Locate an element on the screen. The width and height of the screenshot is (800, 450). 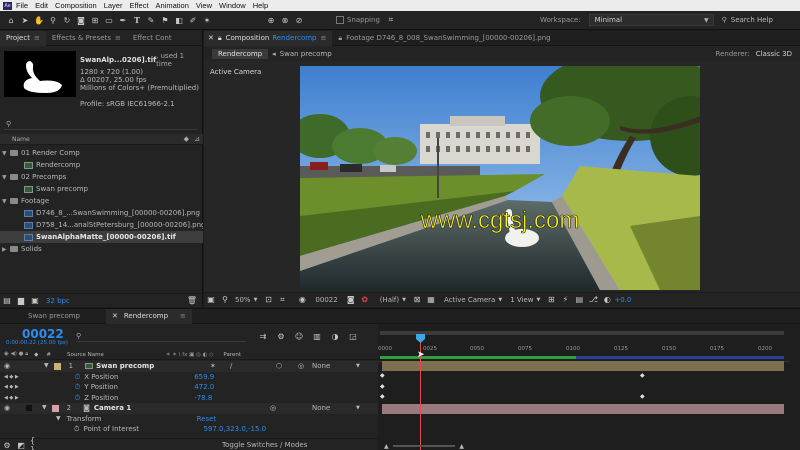
flowchart-icon: ⎇ is located at coordinates (593, 300).